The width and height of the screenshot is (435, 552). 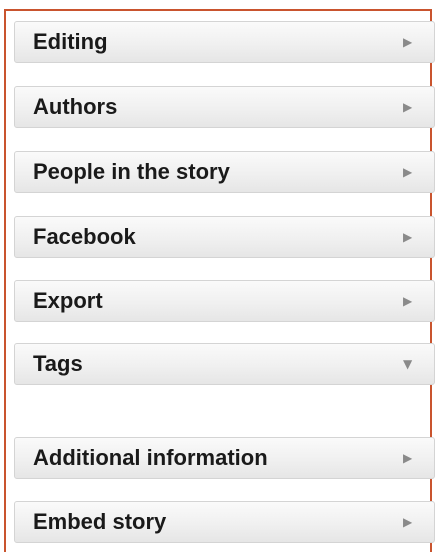 What do you see at coordinates (224, 522) in the screenshot?
I see `section-embed-story: Embed story ▶` at bounding box center [224, 522].